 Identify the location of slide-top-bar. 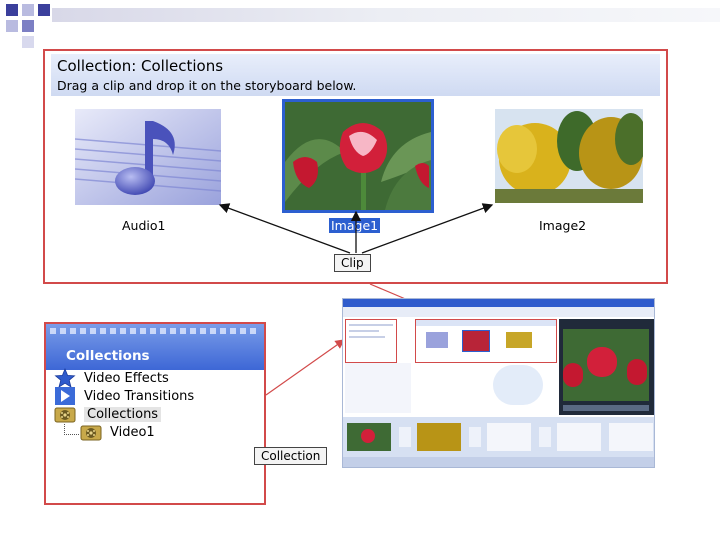
(386, 15).